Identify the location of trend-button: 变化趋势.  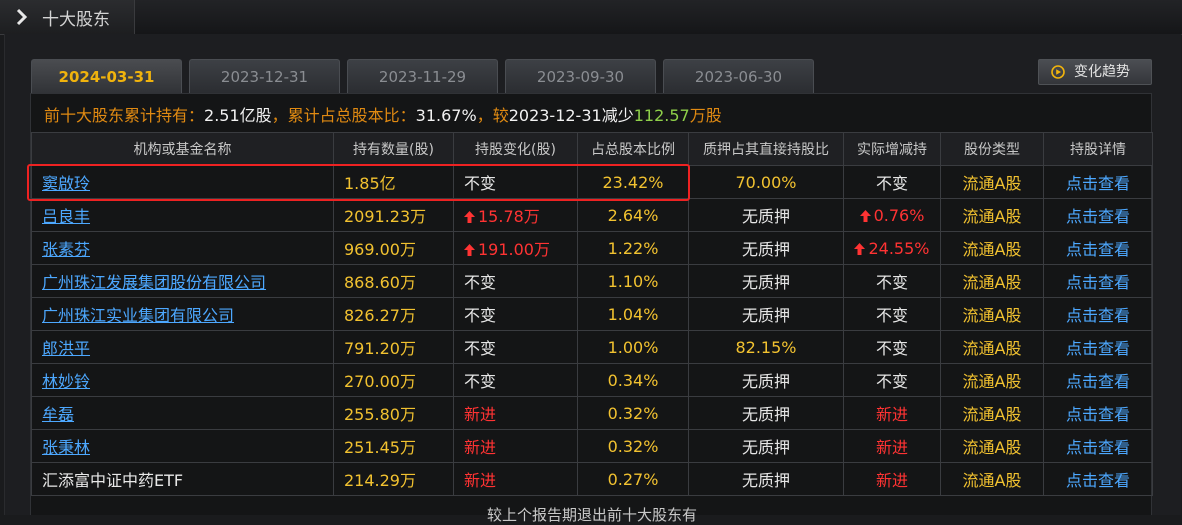
(1095, 72).